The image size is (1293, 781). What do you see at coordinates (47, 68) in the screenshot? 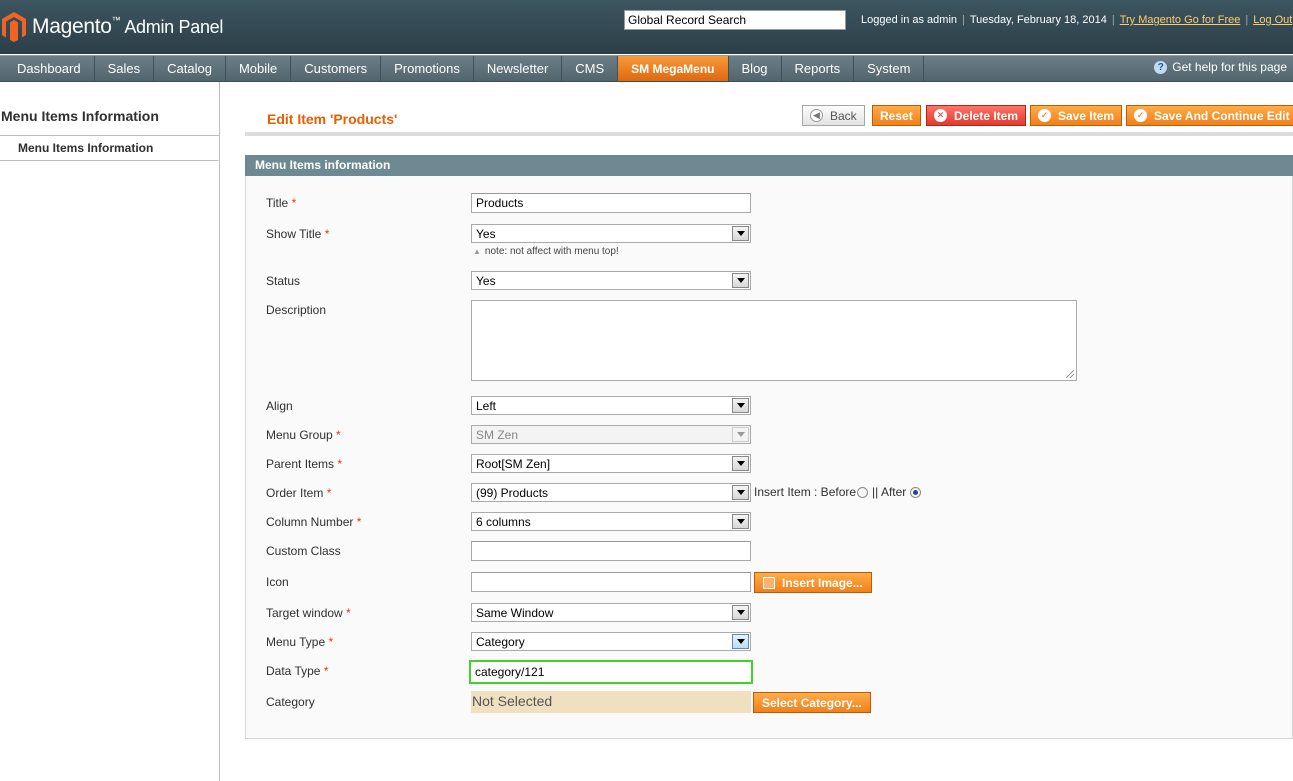
I see `nav-item-dashboard: Dashboard` at bounding box center [47, 68].